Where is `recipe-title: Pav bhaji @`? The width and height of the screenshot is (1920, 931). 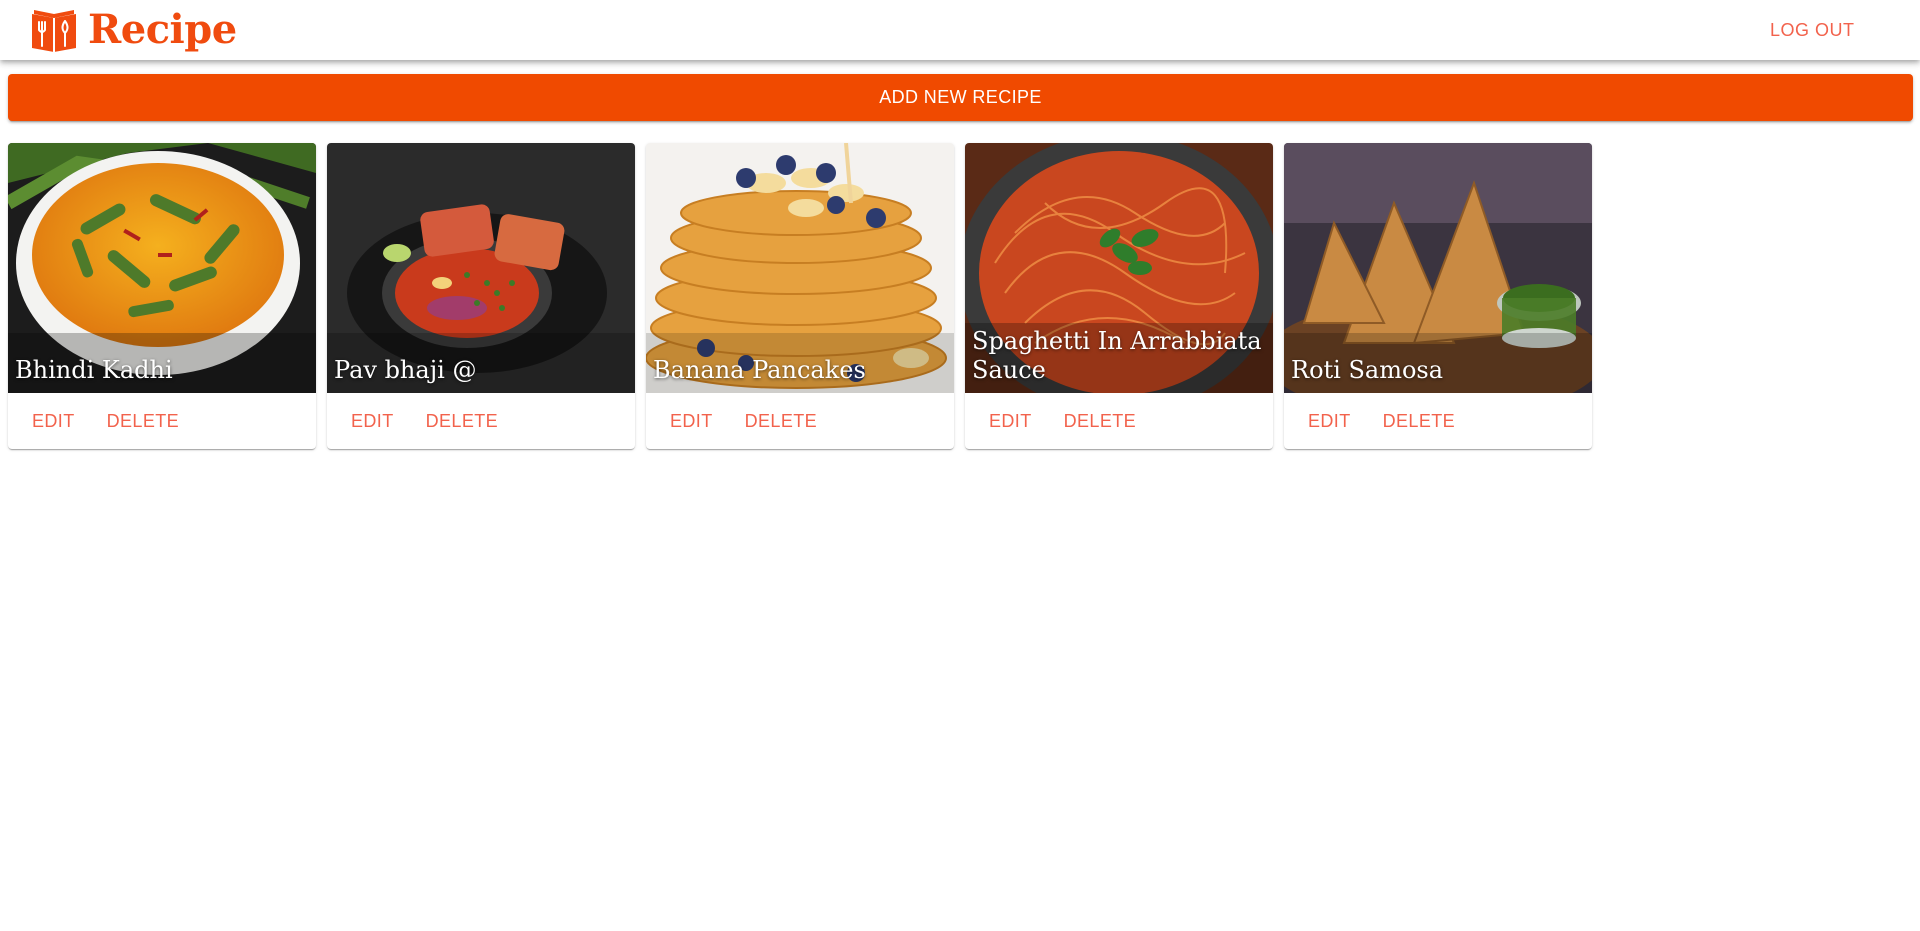 recipe-title: Pav bhaji @ is located at coordinates (405, 370).